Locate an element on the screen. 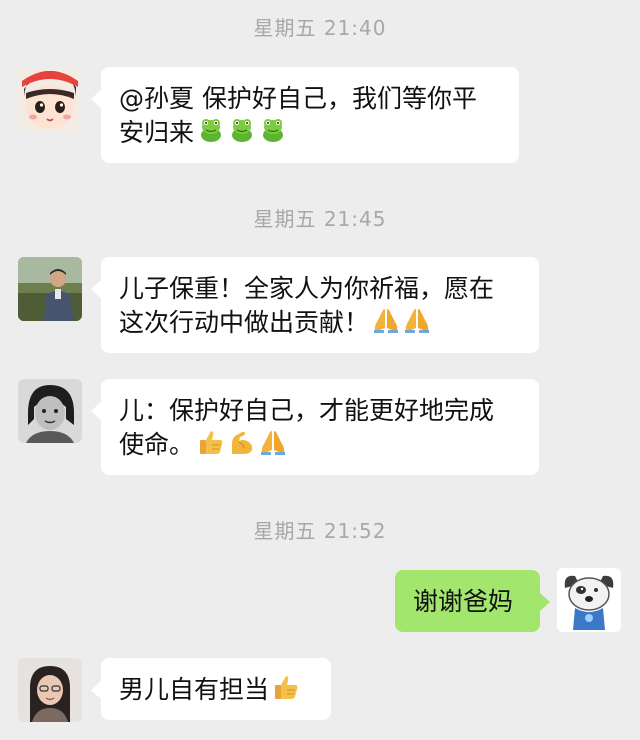  avatar-cartoon-girl is located at coordinates (50, 99).